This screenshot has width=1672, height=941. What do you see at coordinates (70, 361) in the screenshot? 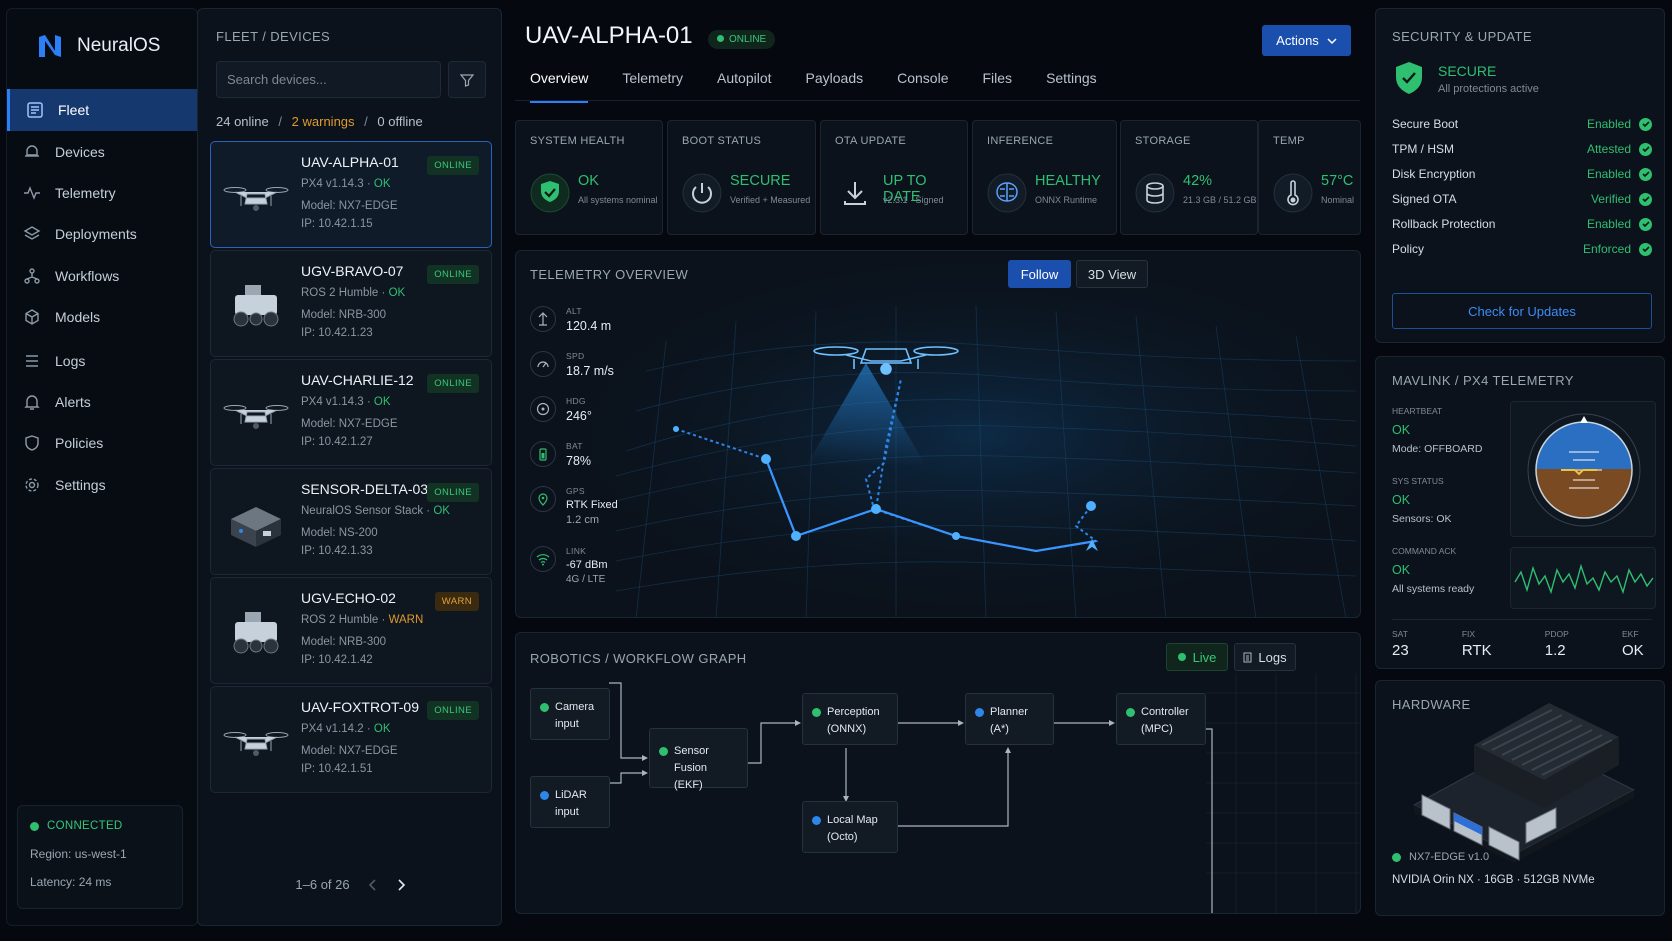
I see `nav-label: Logs` at bounding box center [70, 361].